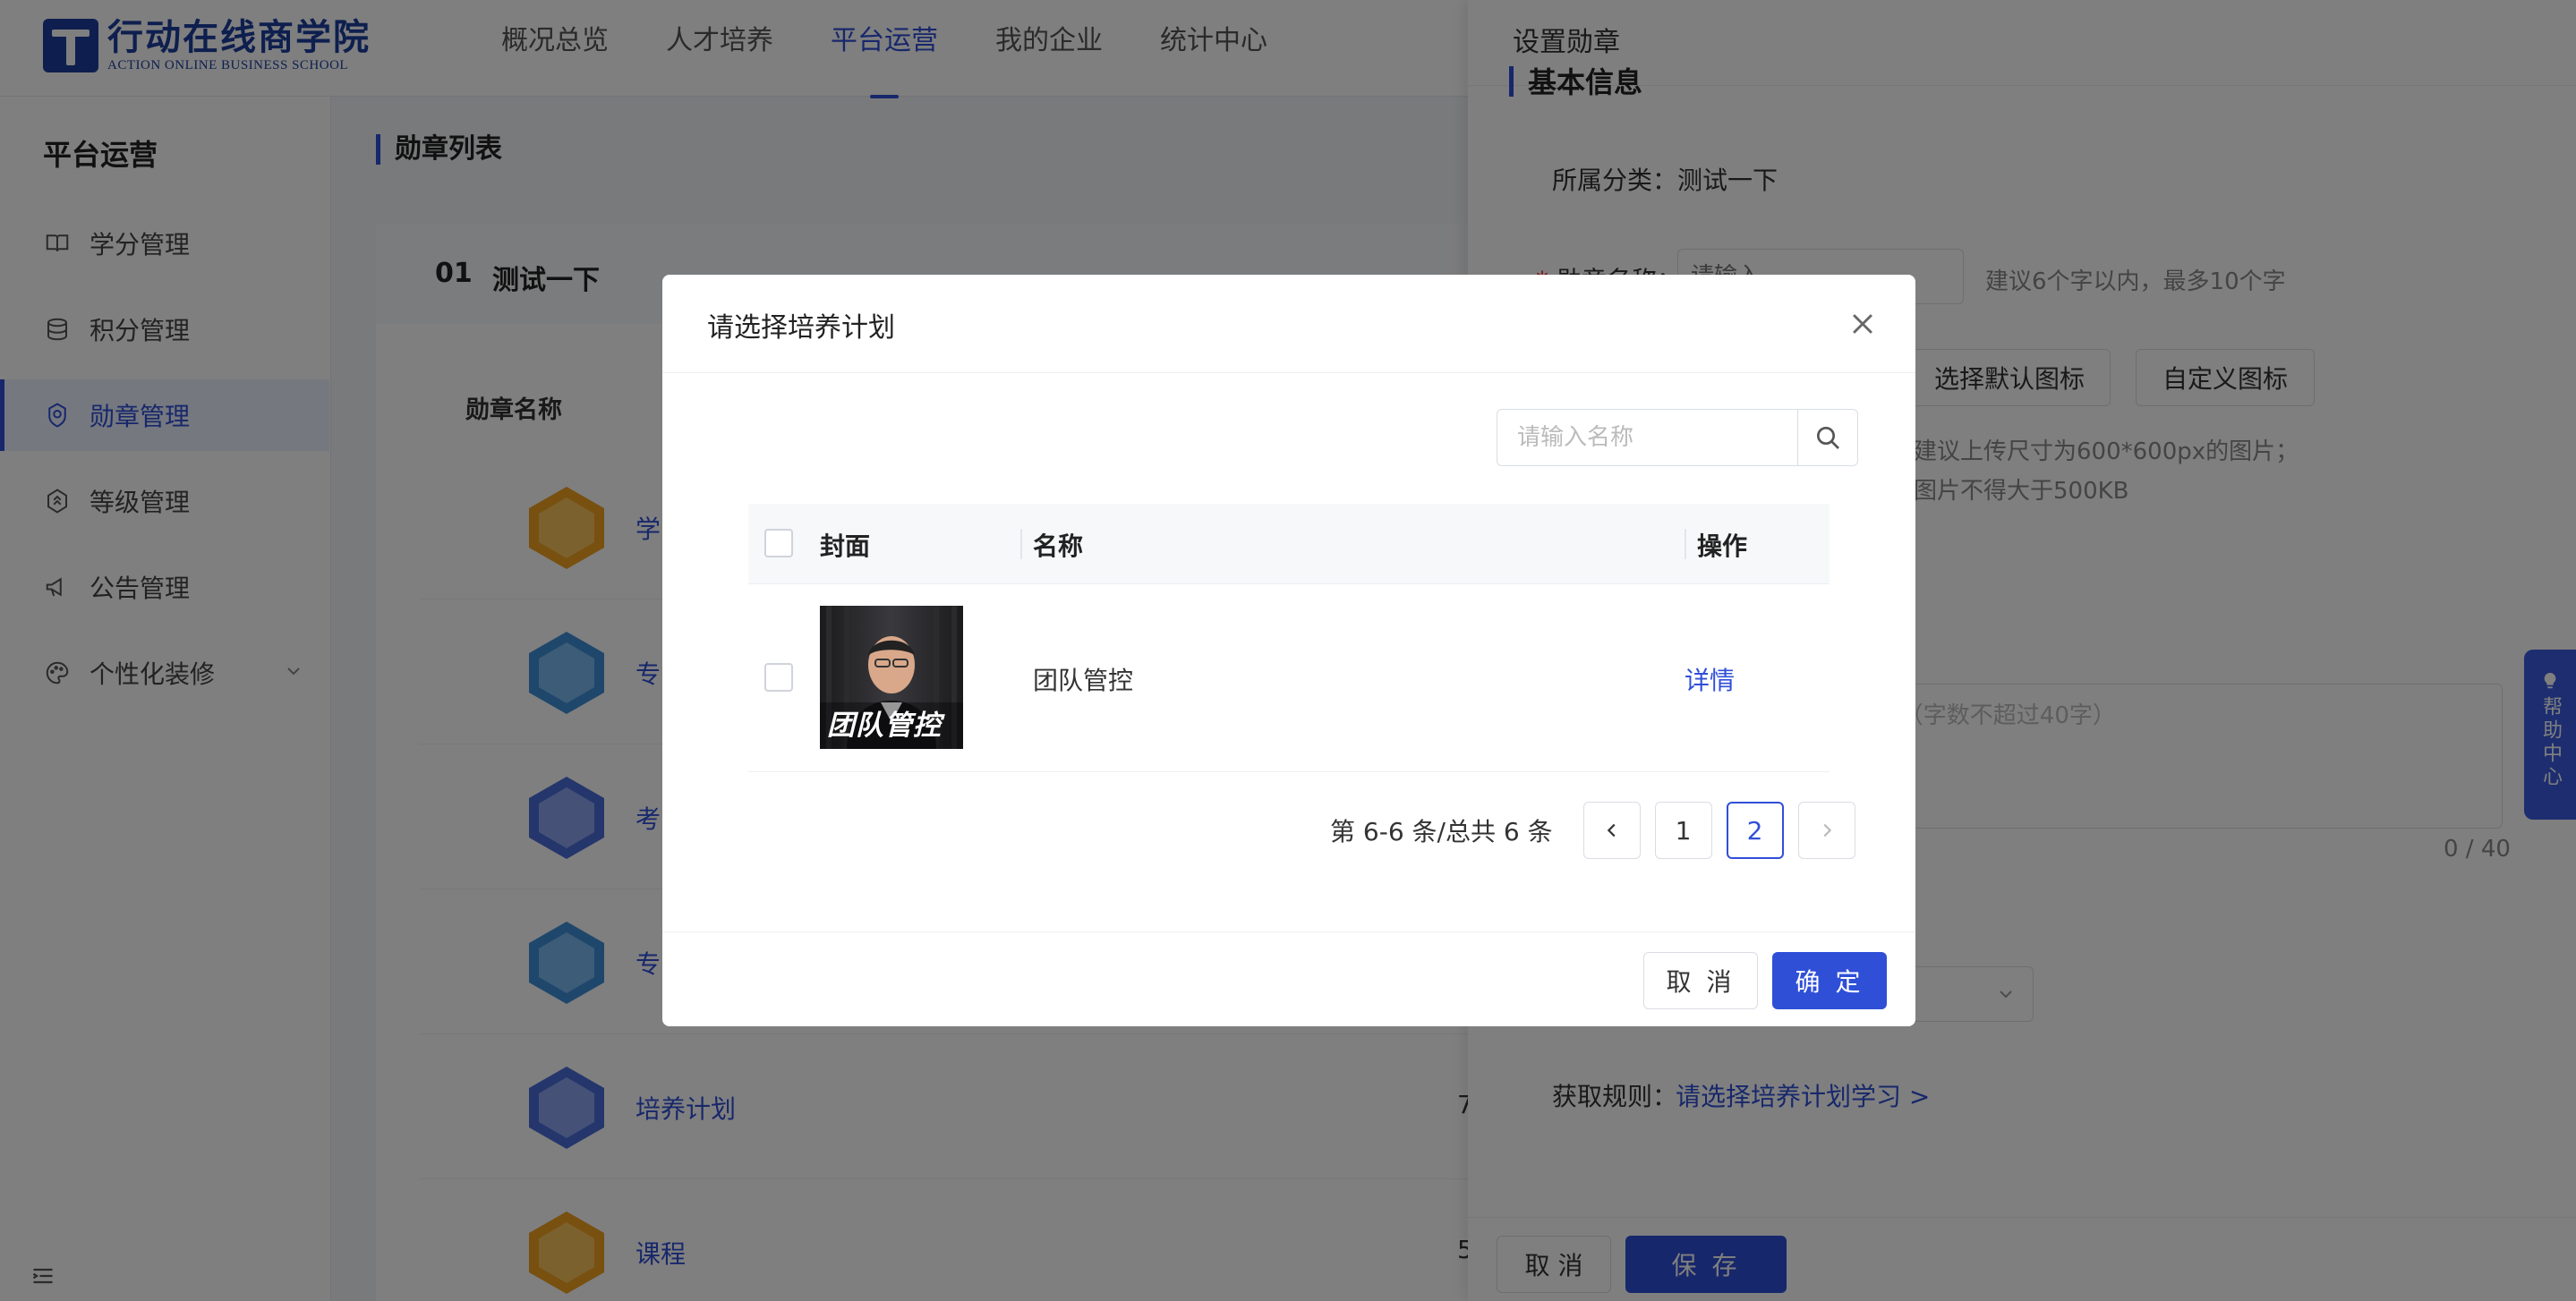 Image resolution: width=2576 pixels, height=1301 pixels. I want to click on table-header: 封面 名称 操作, so click(1289, 544).